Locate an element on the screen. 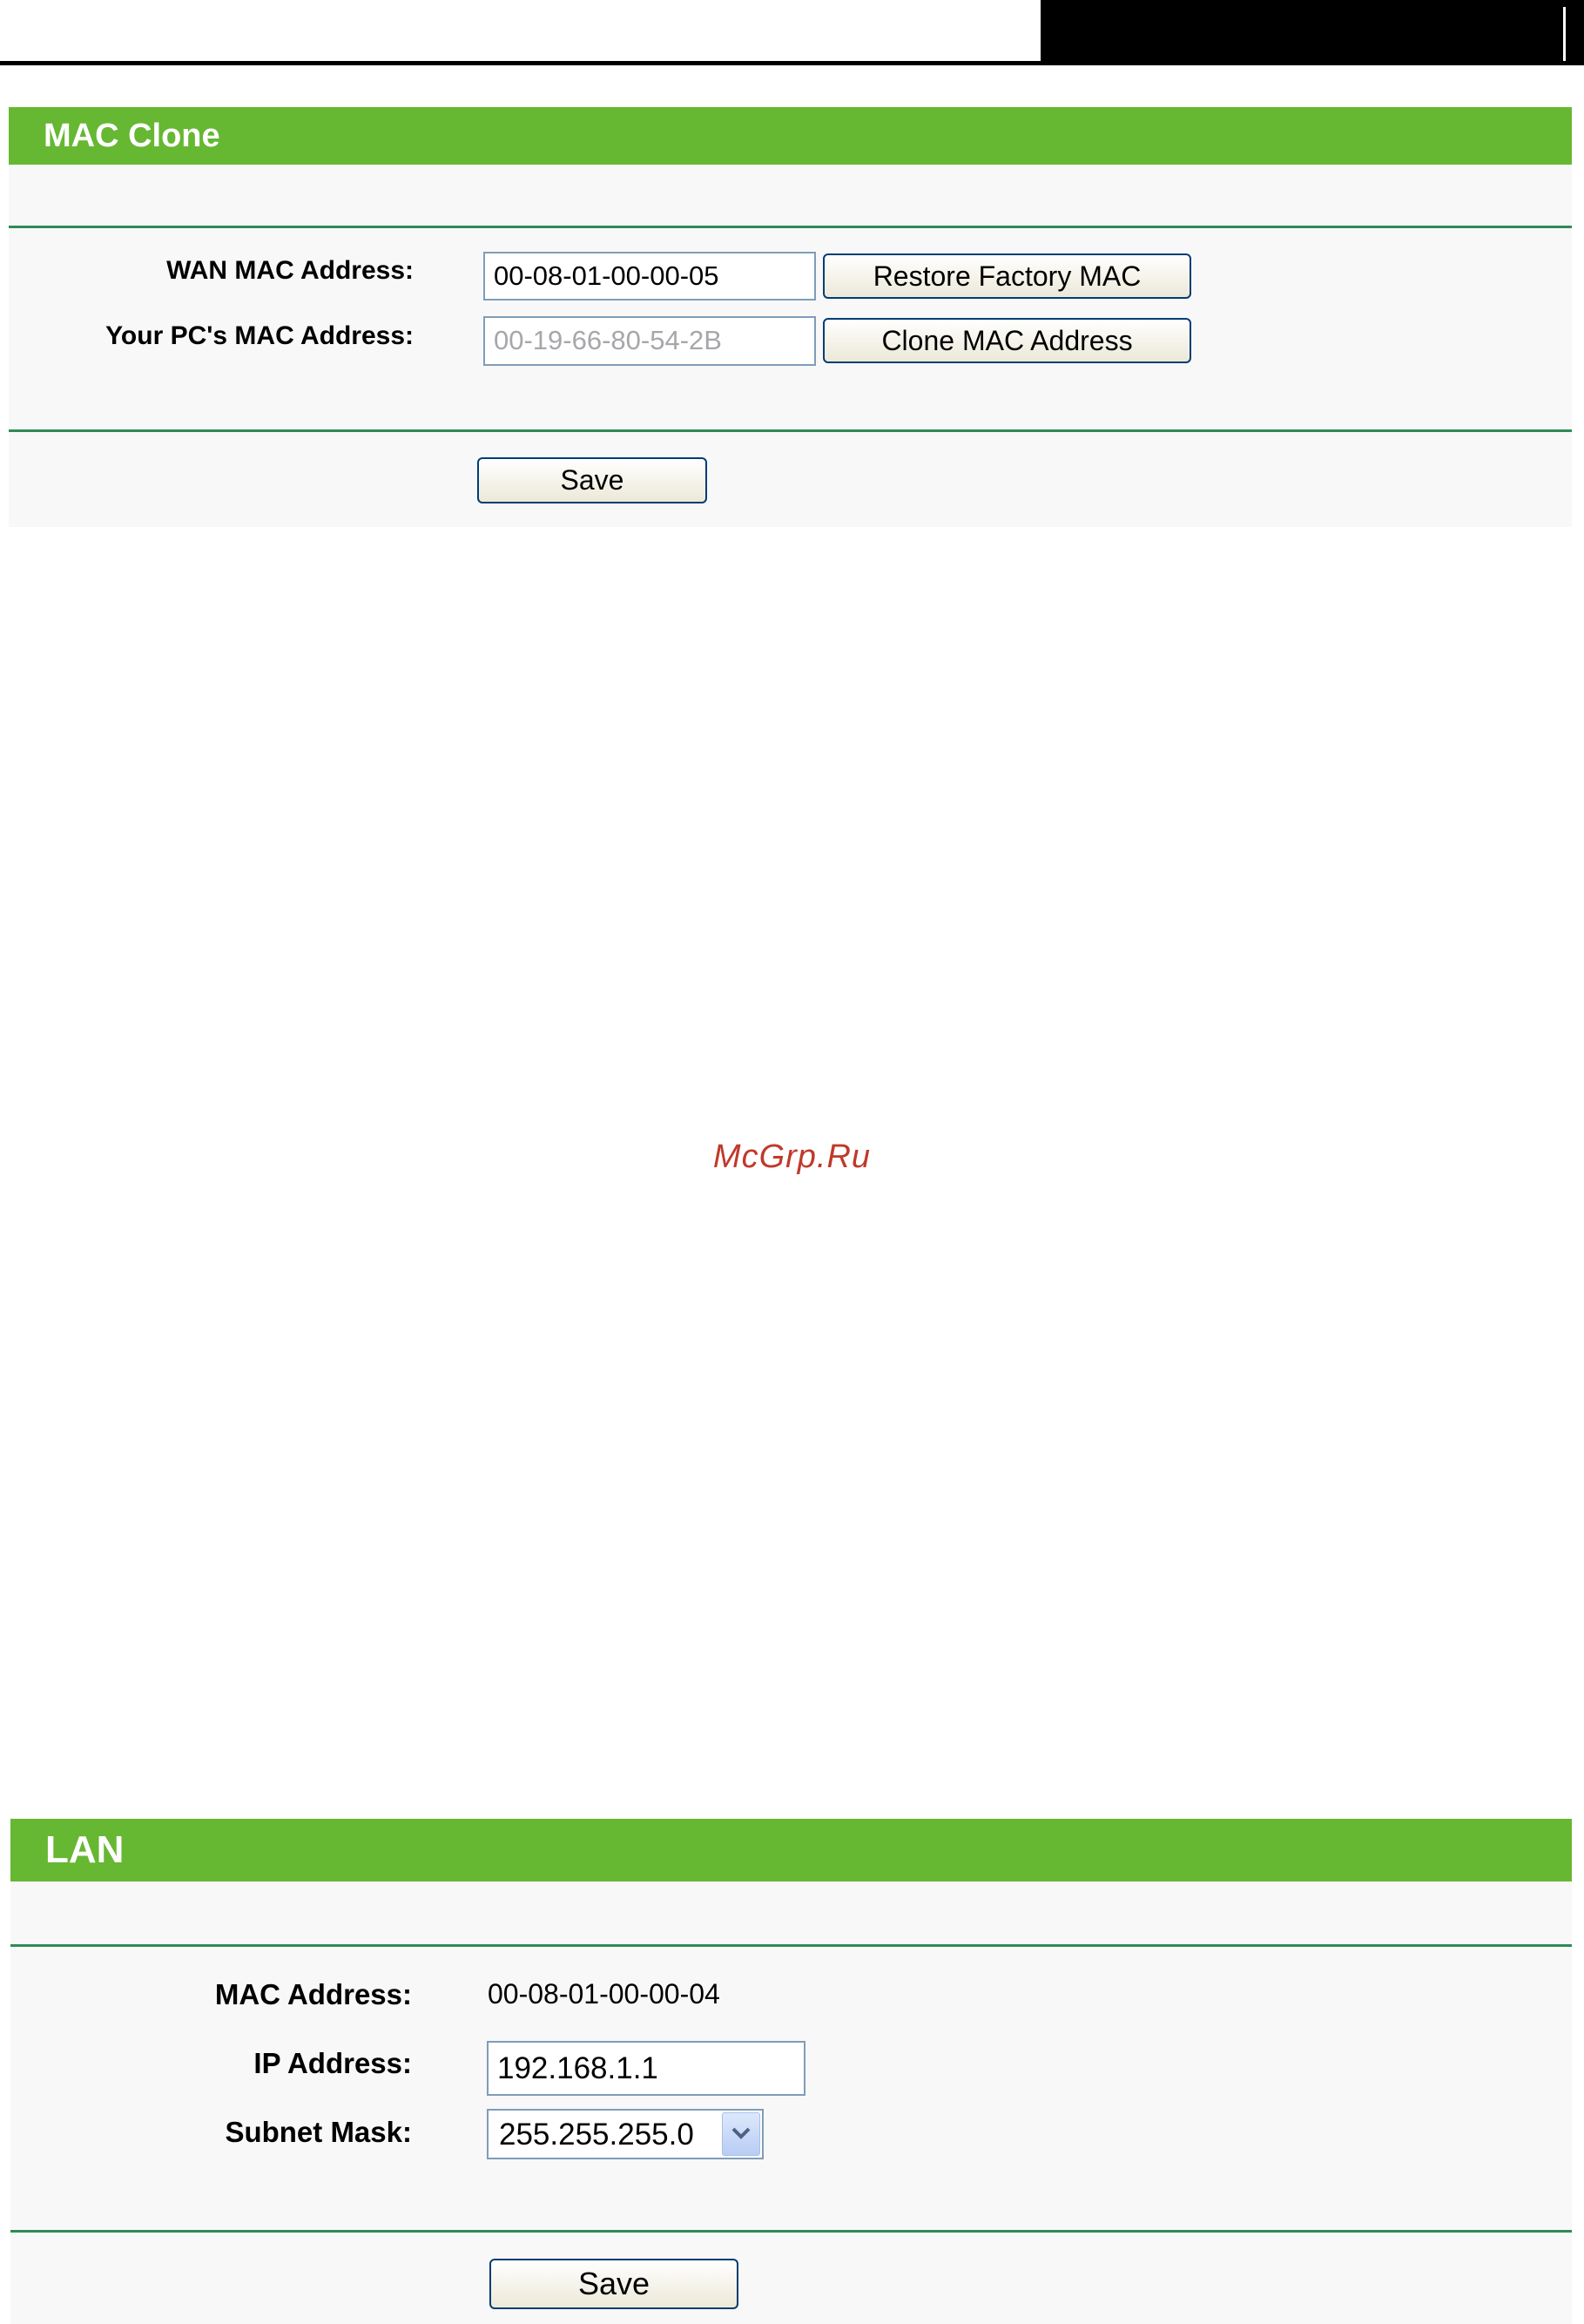  page-header-block is located at coordinates (1312, 32).